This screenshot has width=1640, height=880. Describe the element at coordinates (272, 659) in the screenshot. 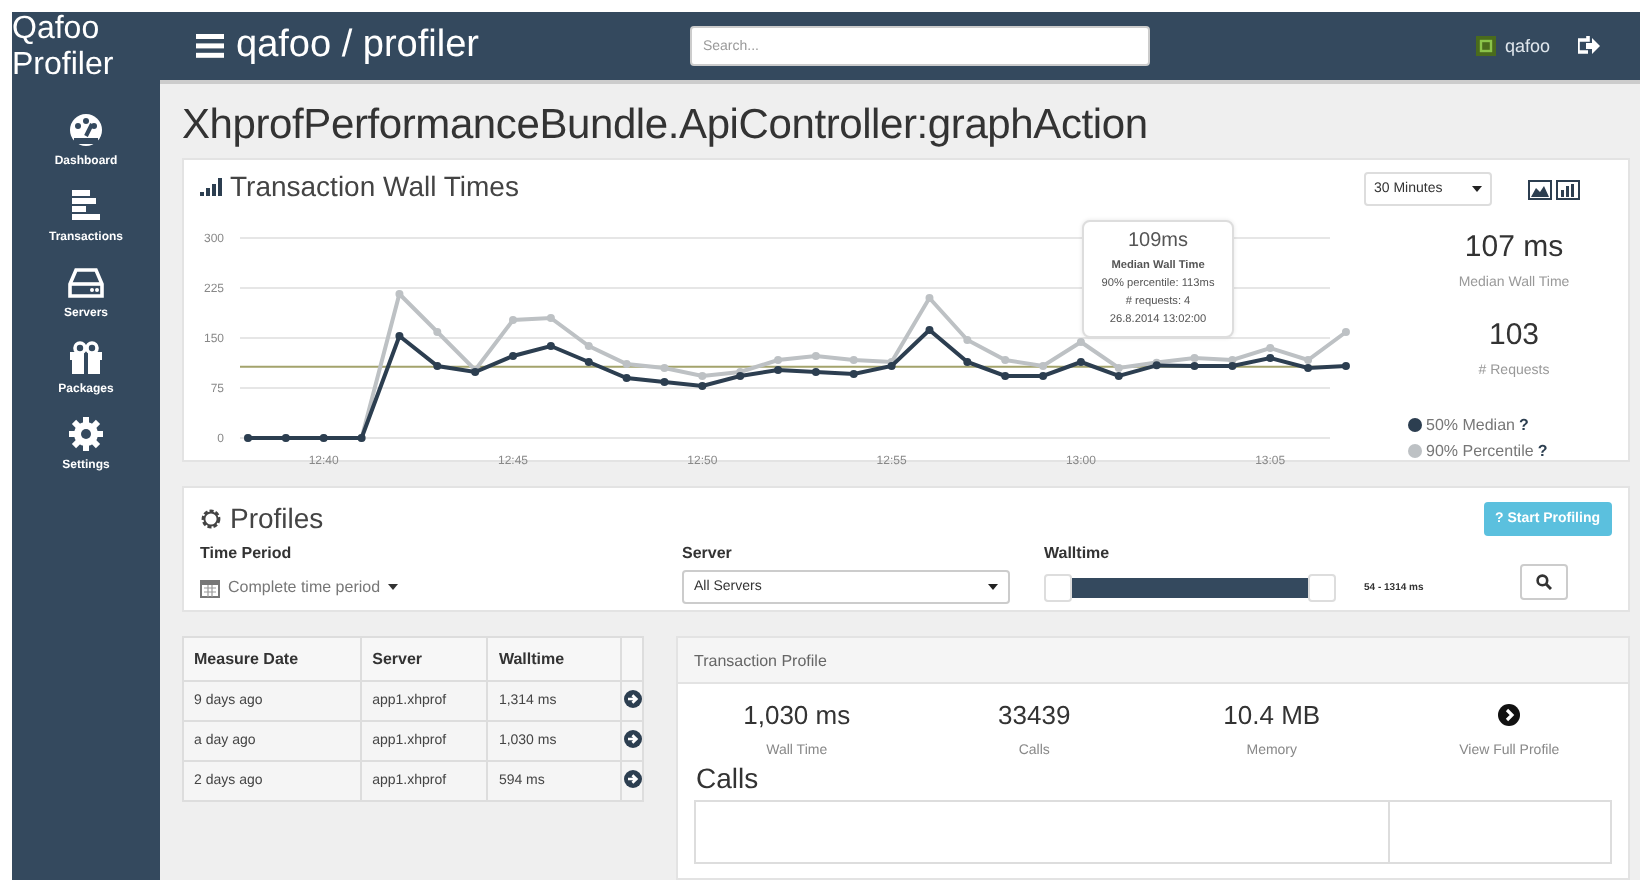

I see `column-header: Measure Date` at that location.